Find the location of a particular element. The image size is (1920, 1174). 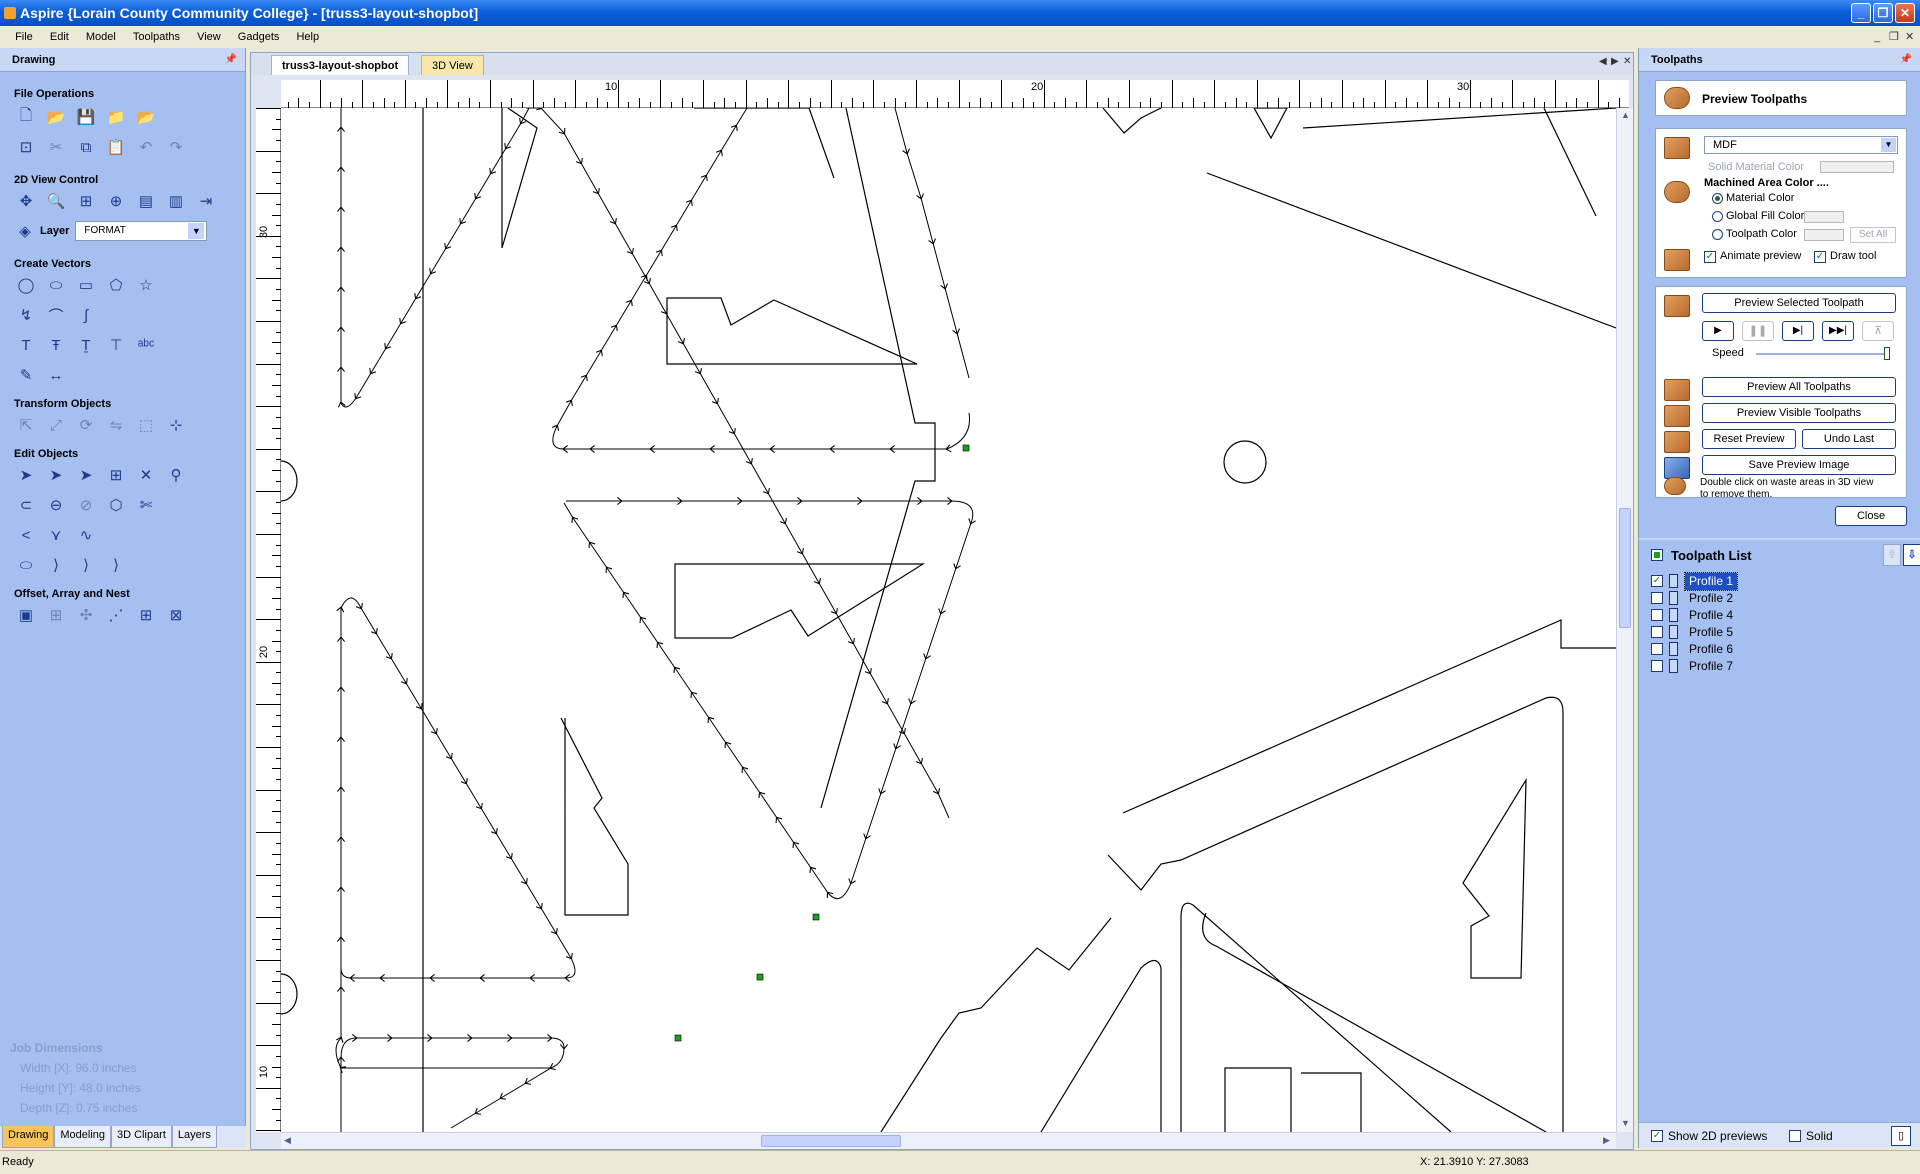

toolpath-color-radio is located at coordinates (1717, 234).